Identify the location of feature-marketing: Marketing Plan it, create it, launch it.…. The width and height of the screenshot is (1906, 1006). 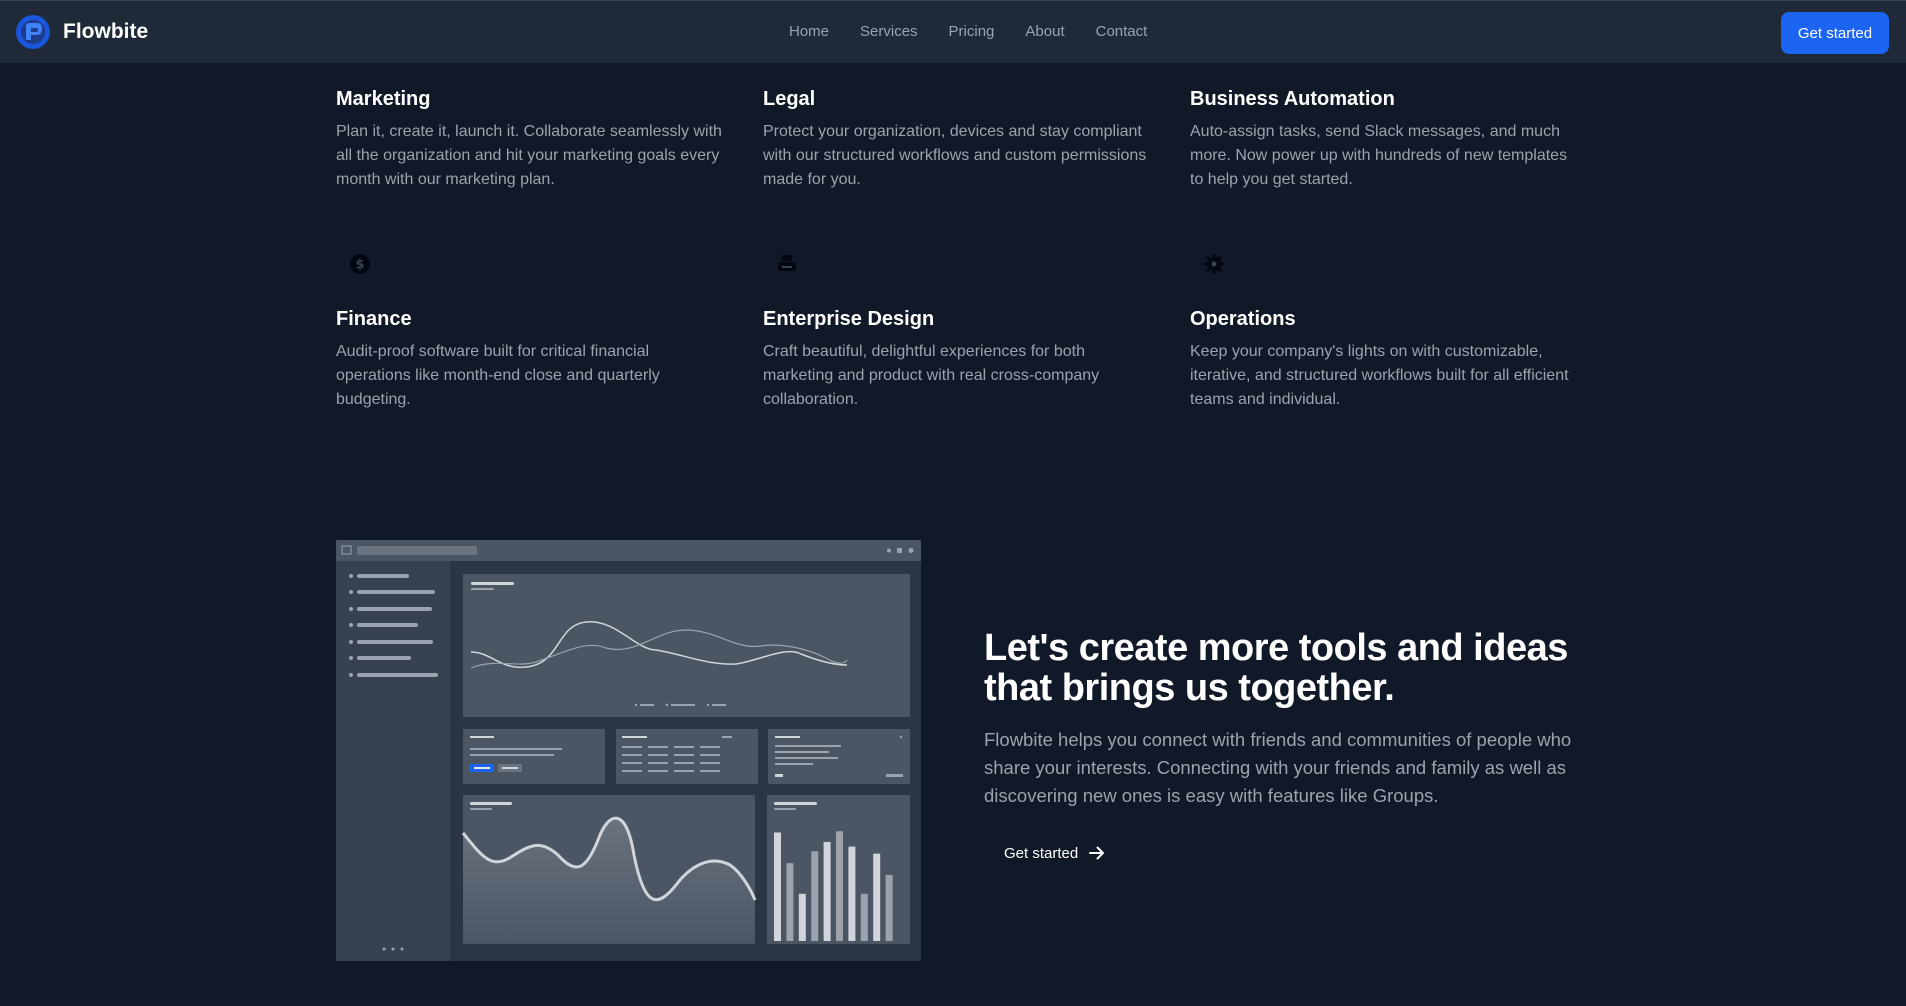
(531, 139).